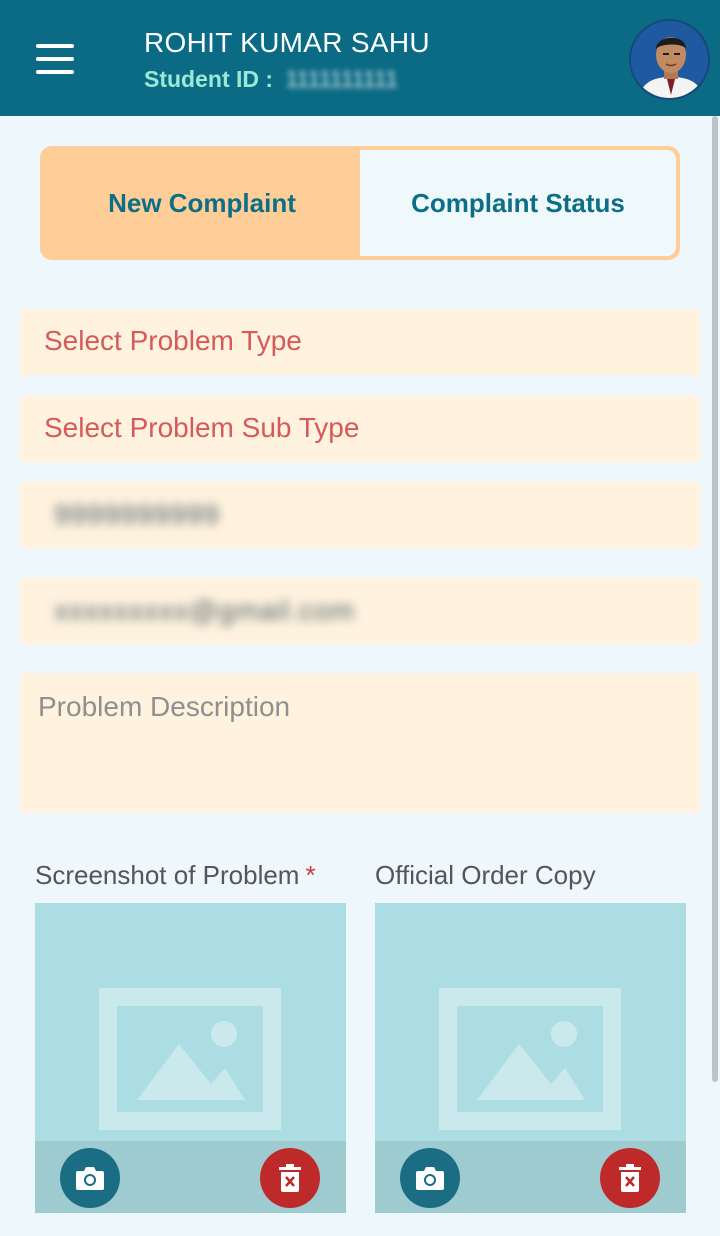 The width and height of the screenshot is (720, 1236). I want to click on screenshot-label: Screenshot of Problem *, so click(175, 875).